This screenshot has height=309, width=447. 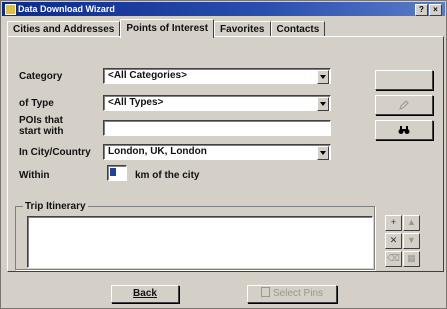 I want to click on type-value: <All Types>, so click(x=136, y=102).